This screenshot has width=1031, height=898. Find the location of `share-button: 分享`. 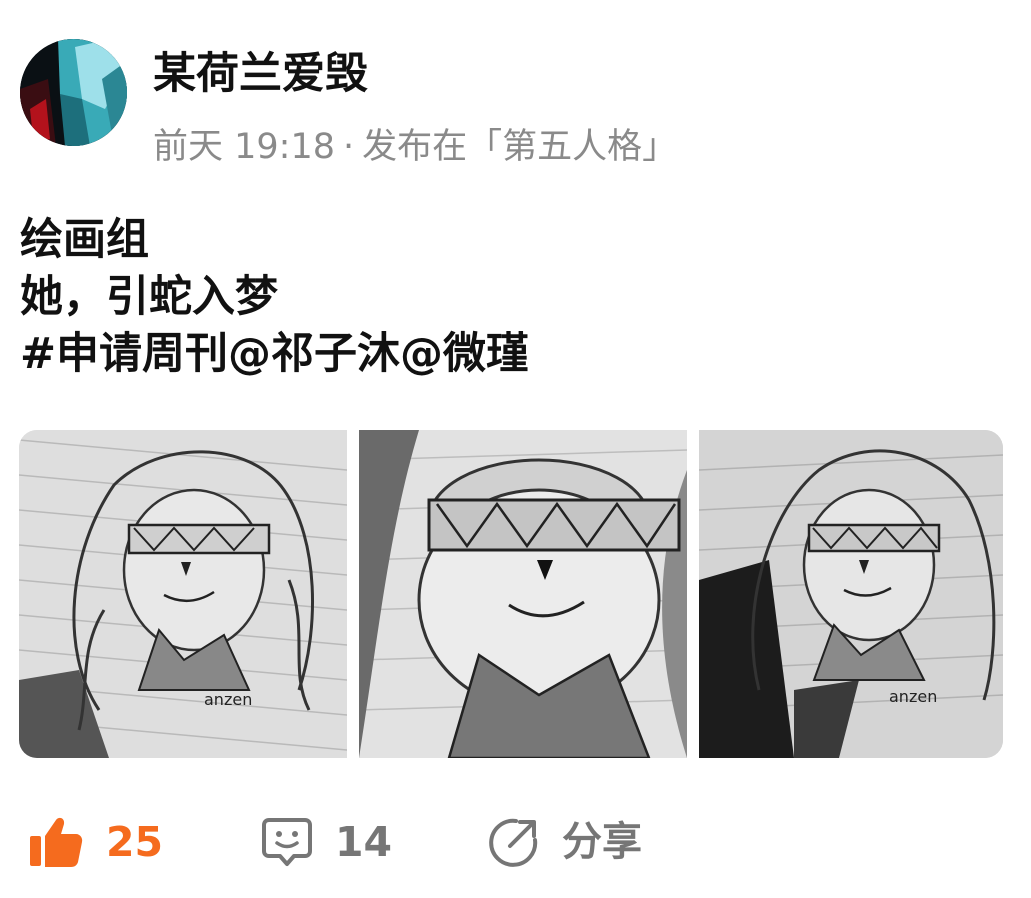

share-button: 分享 is located at coordinates (565, 842).